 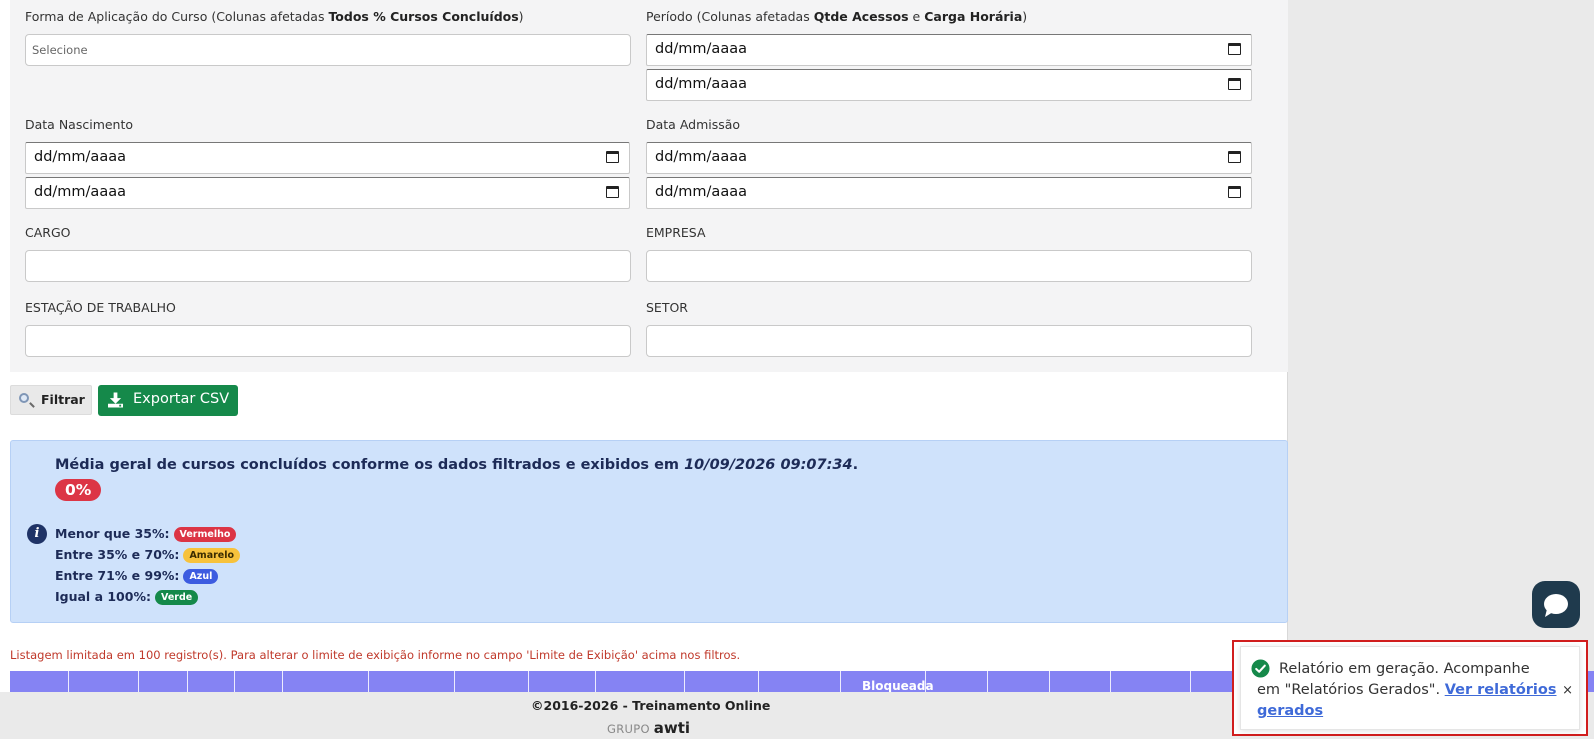 What do you see at coordinates (176, 597) in the screenshot?
I see `tag-verde: Verde` at bounding box center [176, 597].